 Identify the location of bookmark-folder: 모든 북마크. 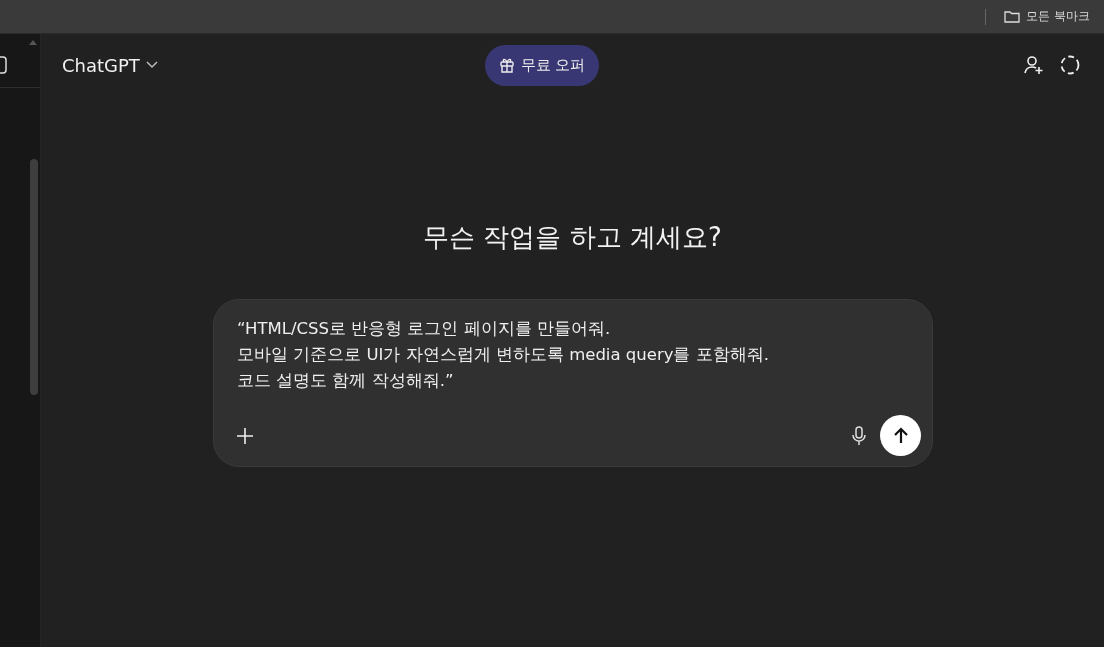
(1047, 16).